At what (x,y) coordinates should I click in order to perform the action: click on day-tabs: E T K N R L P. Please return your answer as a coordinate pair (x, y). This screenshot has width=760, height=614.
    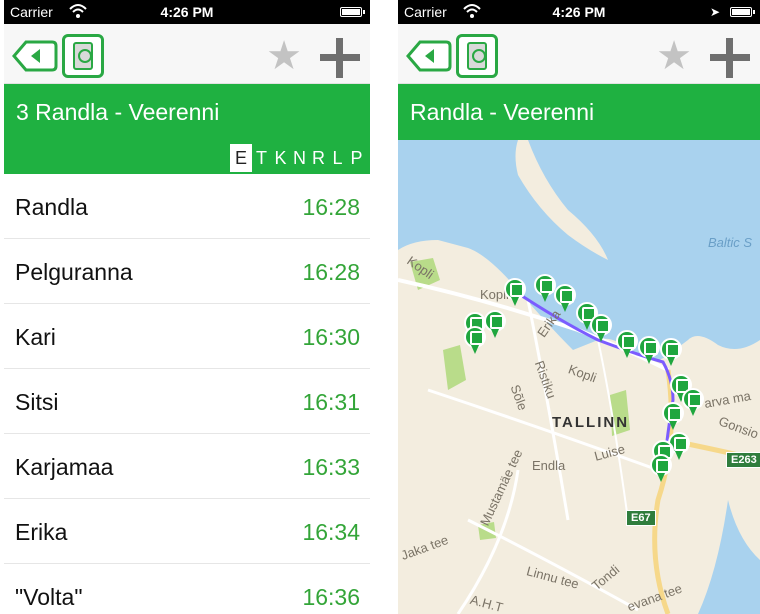
    Looking at the image, I should click on (298, 158).